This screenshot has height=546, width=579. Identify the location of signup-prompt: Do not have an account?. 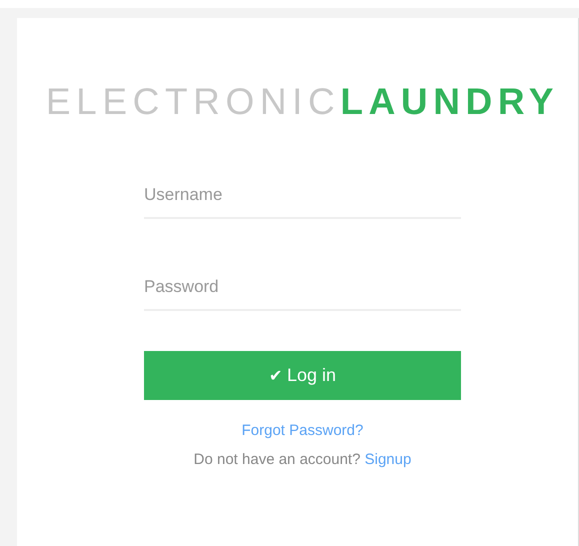
(277, 459).